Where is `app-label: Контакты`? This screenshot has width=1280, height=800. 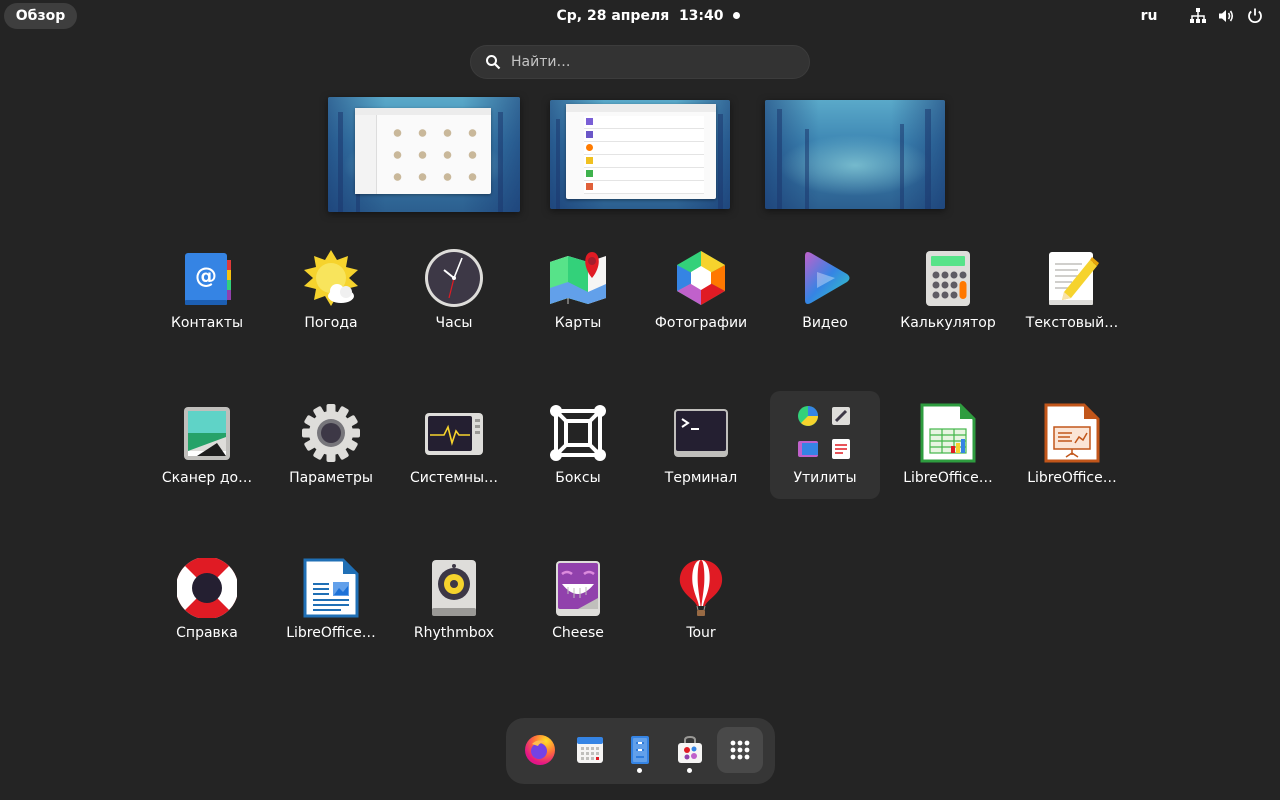
app-label: Контакты is located at coordinates (207, 323).